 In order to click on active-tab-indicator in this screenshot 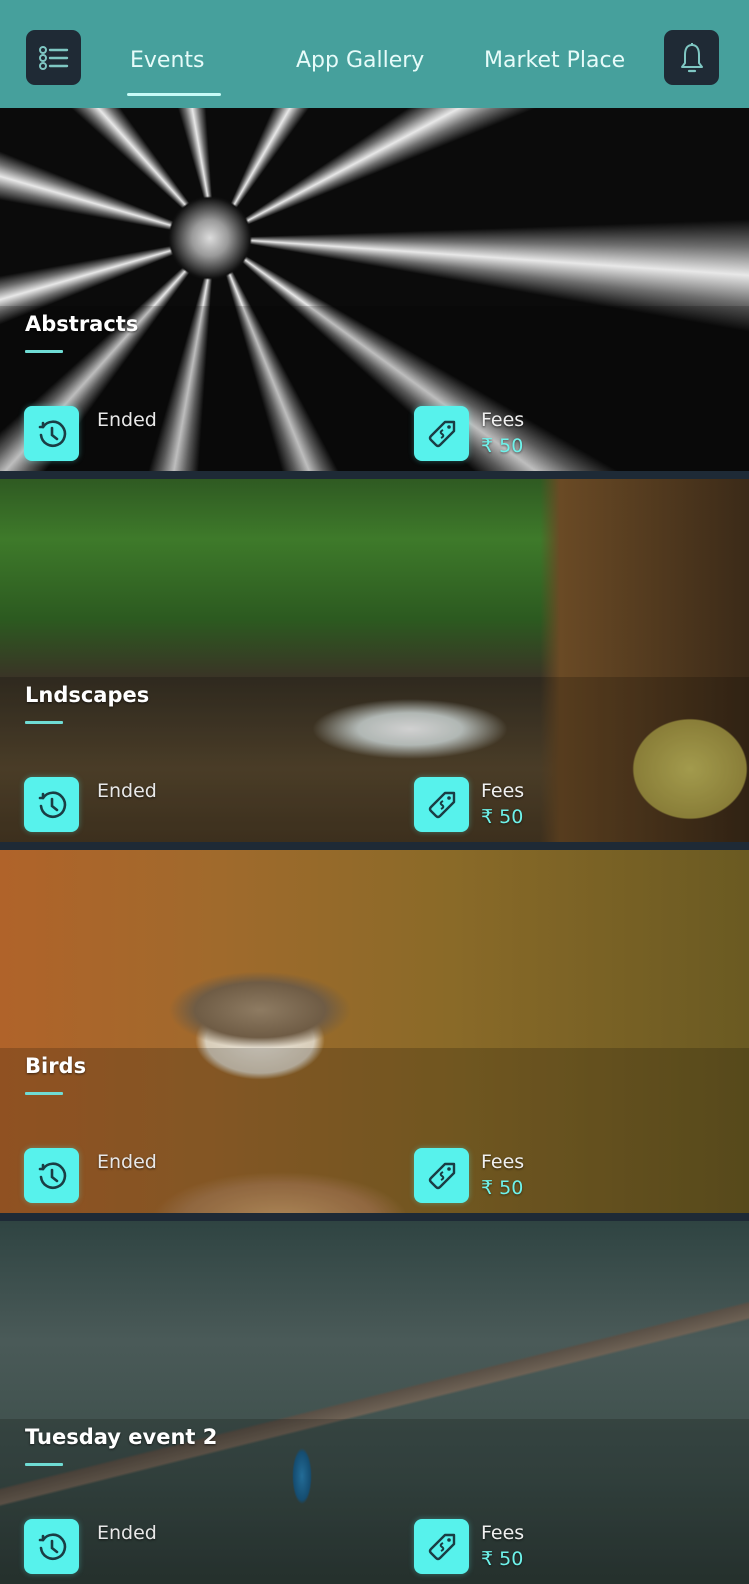, I will do `click(174, 94)`.